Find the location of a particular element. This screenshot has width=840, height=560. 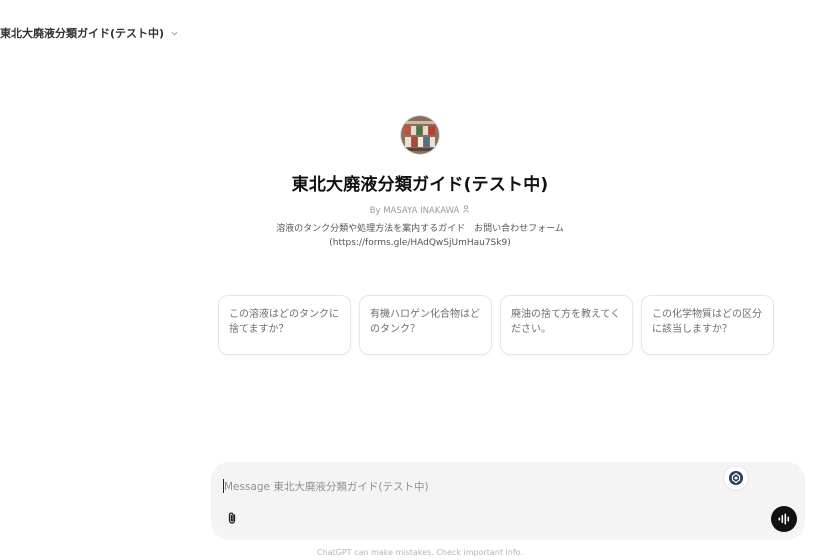

paperclip-icon is located at coordinates (232, 519).